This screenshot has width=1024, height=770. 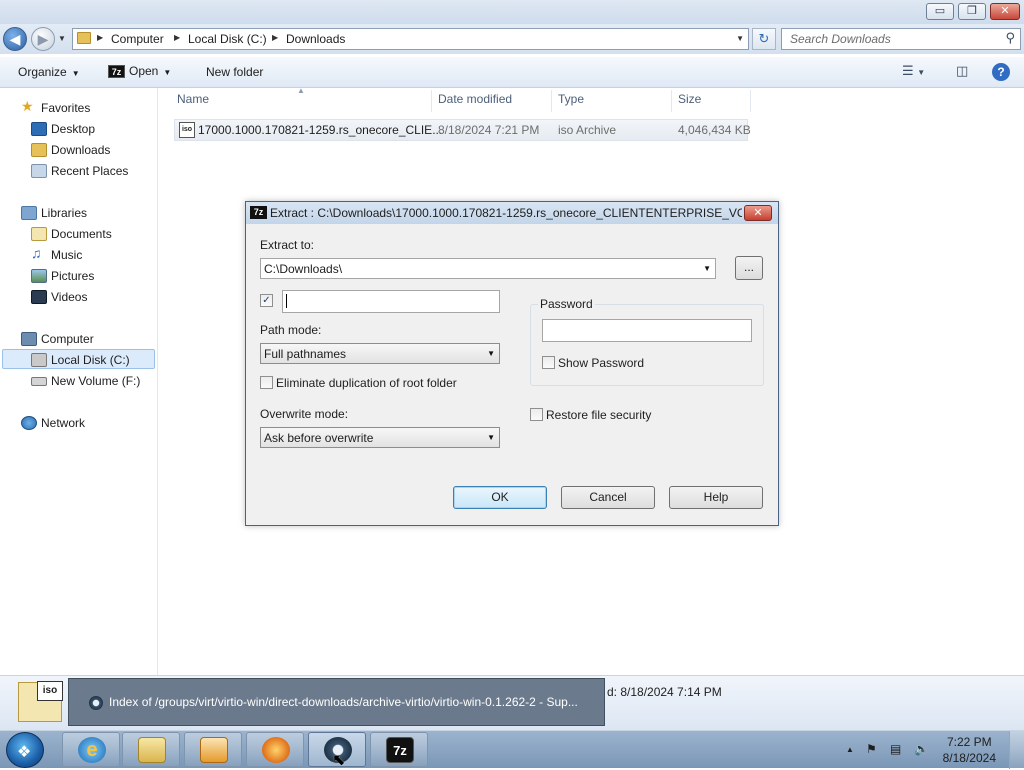 What do you see at coordinates (25, 750) in the screenshot?
I see `start-button: ❖` at bounding box center [25, 750].